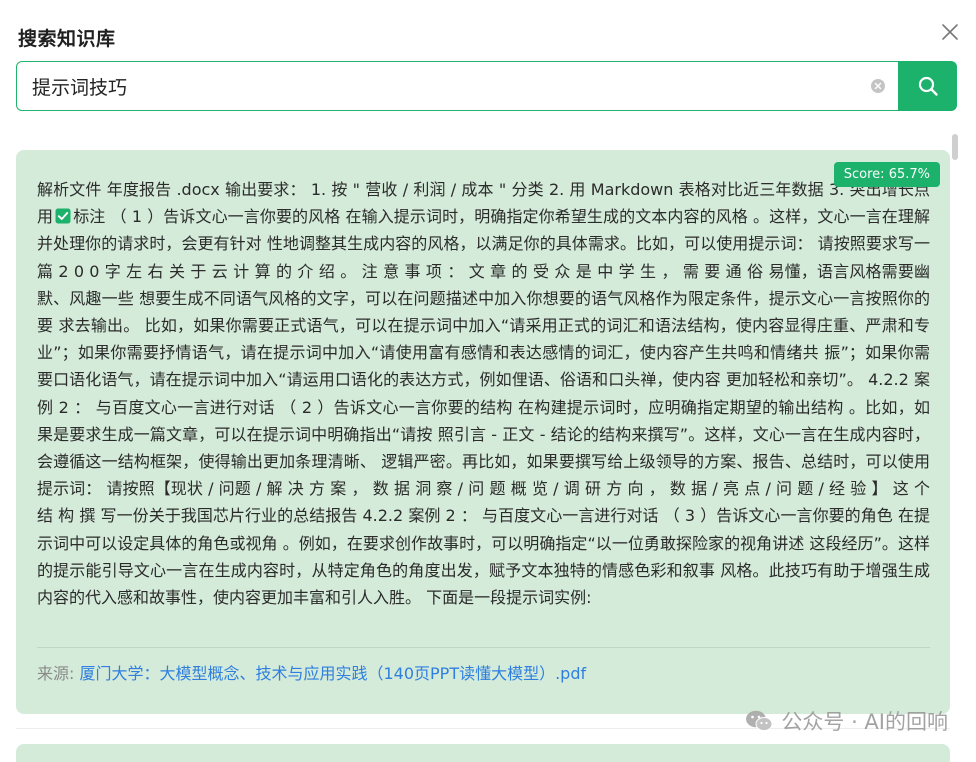  What do you see at coordinates (759, 721) in the screenshot?
I see `wechat-icon` at bounding box center [759, 721].